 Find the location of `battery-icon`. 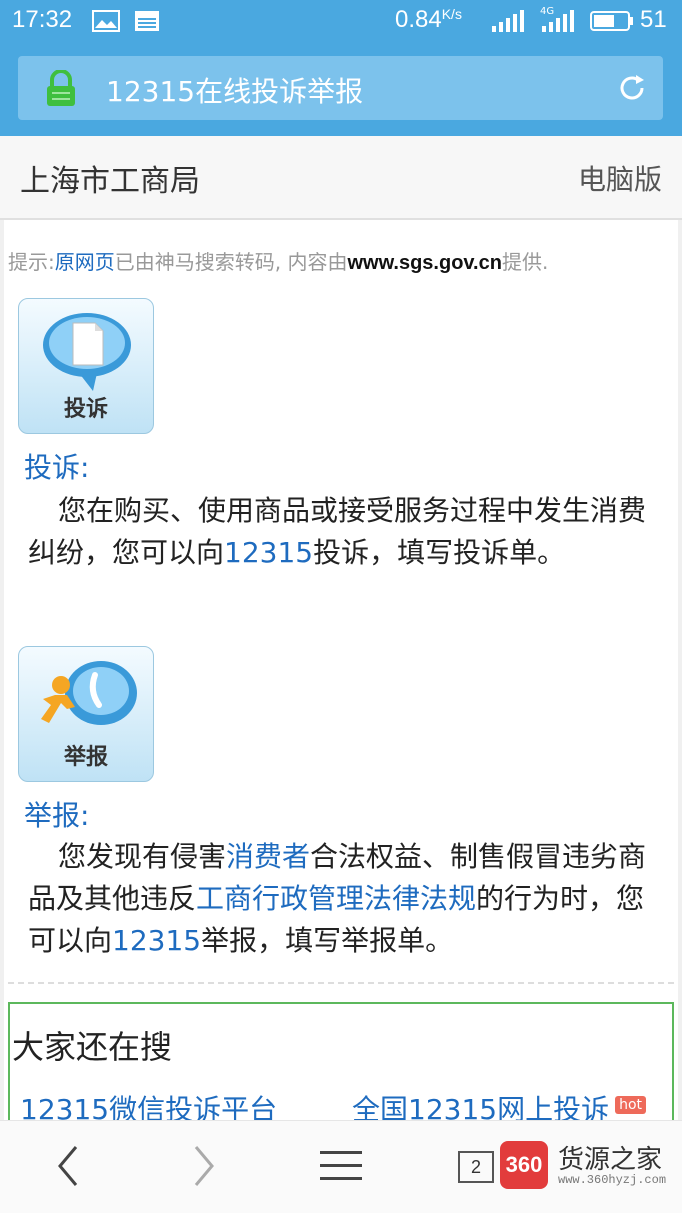

battery-icon is located at coordinates (611, 21).